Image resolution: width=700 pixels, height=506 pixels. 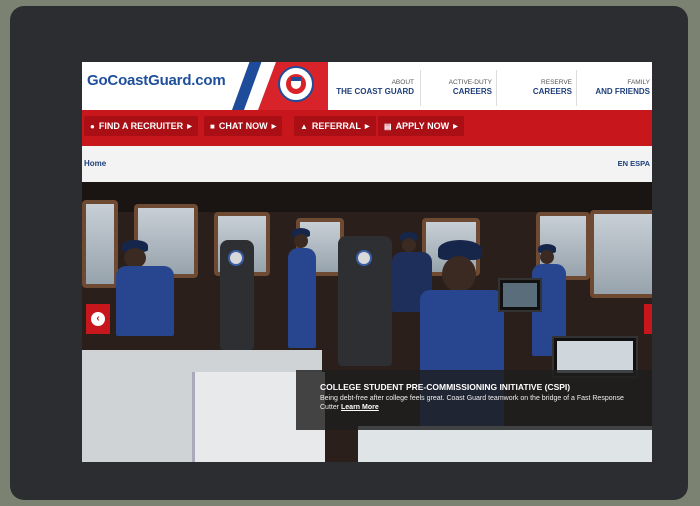 I want to click on language-link: EN ESPA, so click(x=634, y=163).